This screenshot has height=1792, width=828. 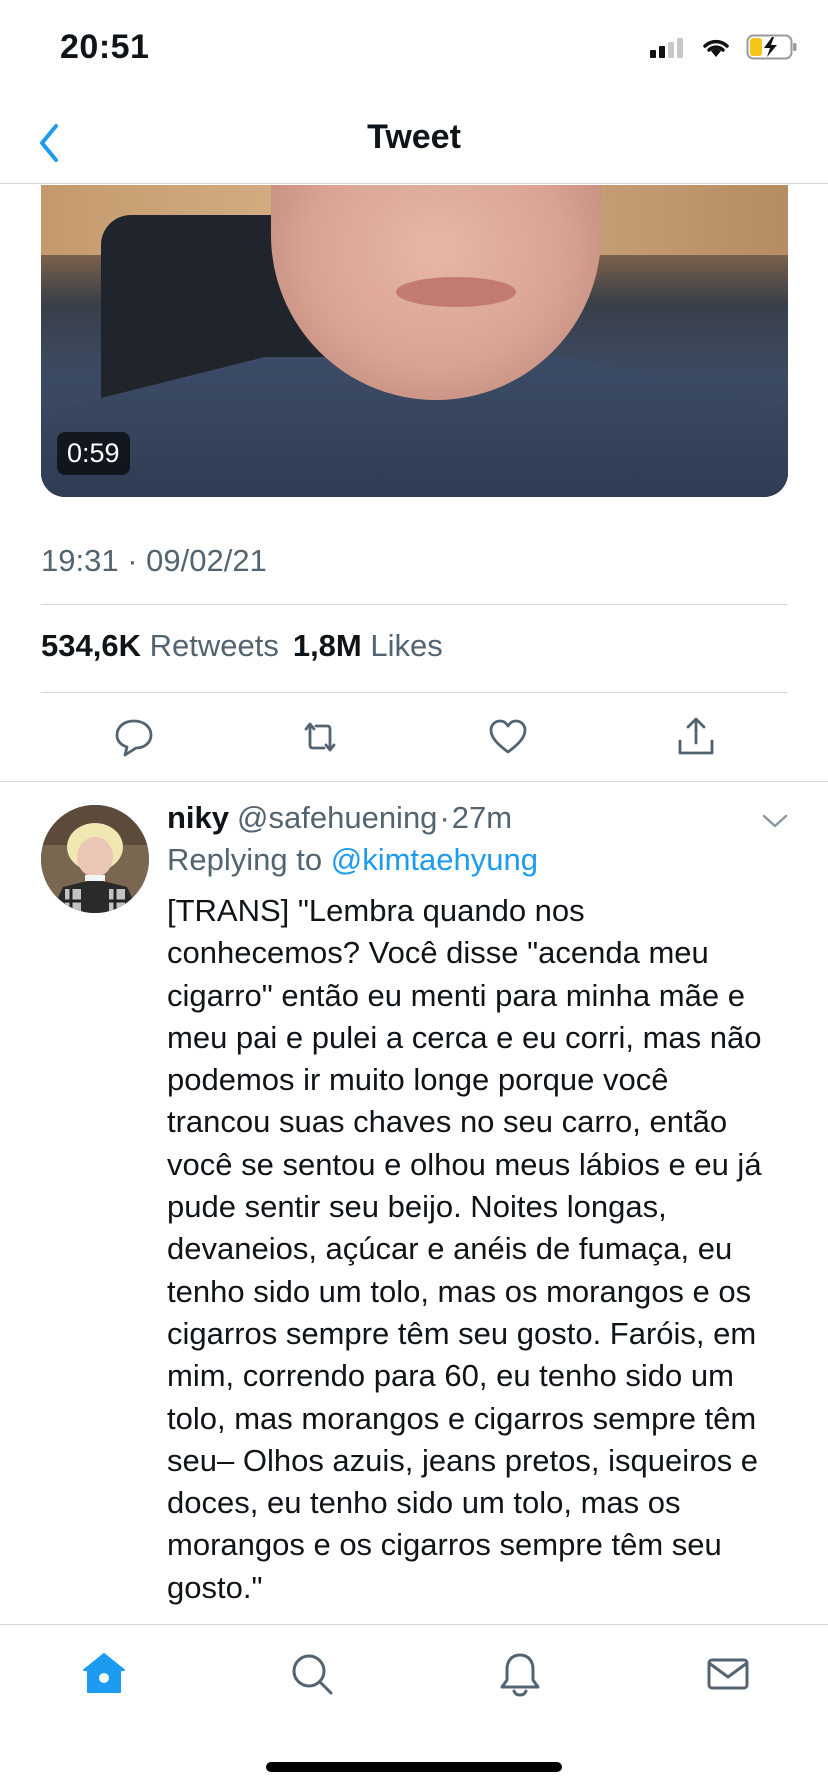 I want to click on reply-line: podemos ir muito longe porque você, so click(x=418, y=1080).